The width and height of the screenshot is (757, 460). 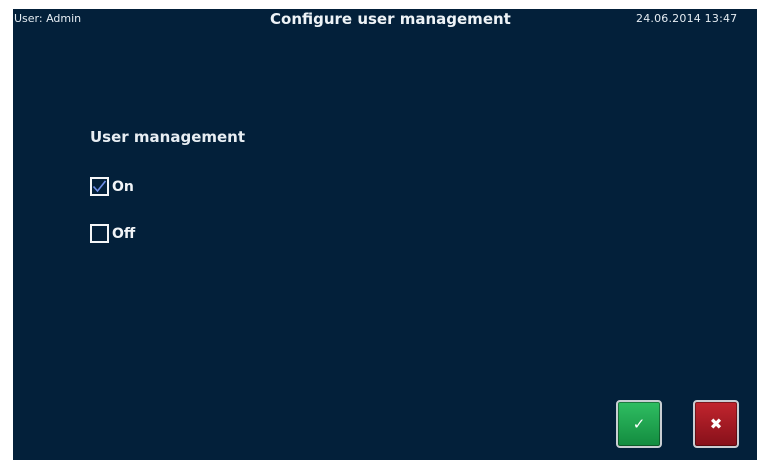 I want to click on user-management-off-option: Off, so click(x=112, y=233).